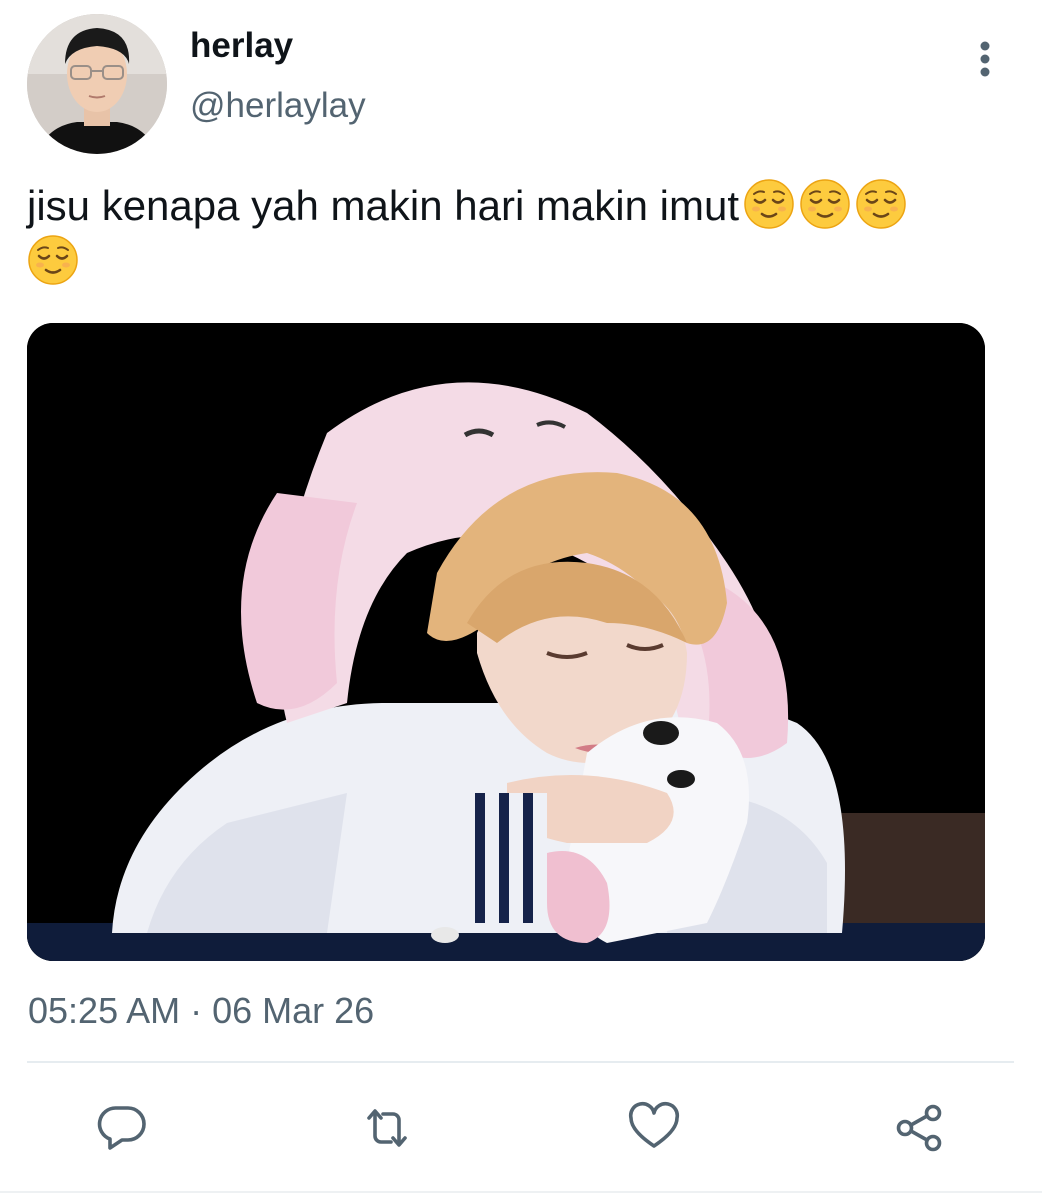  Describe the element at coordinates (278, 106) in the screenshot. I see `author-handle: @herlaylay` at that location.